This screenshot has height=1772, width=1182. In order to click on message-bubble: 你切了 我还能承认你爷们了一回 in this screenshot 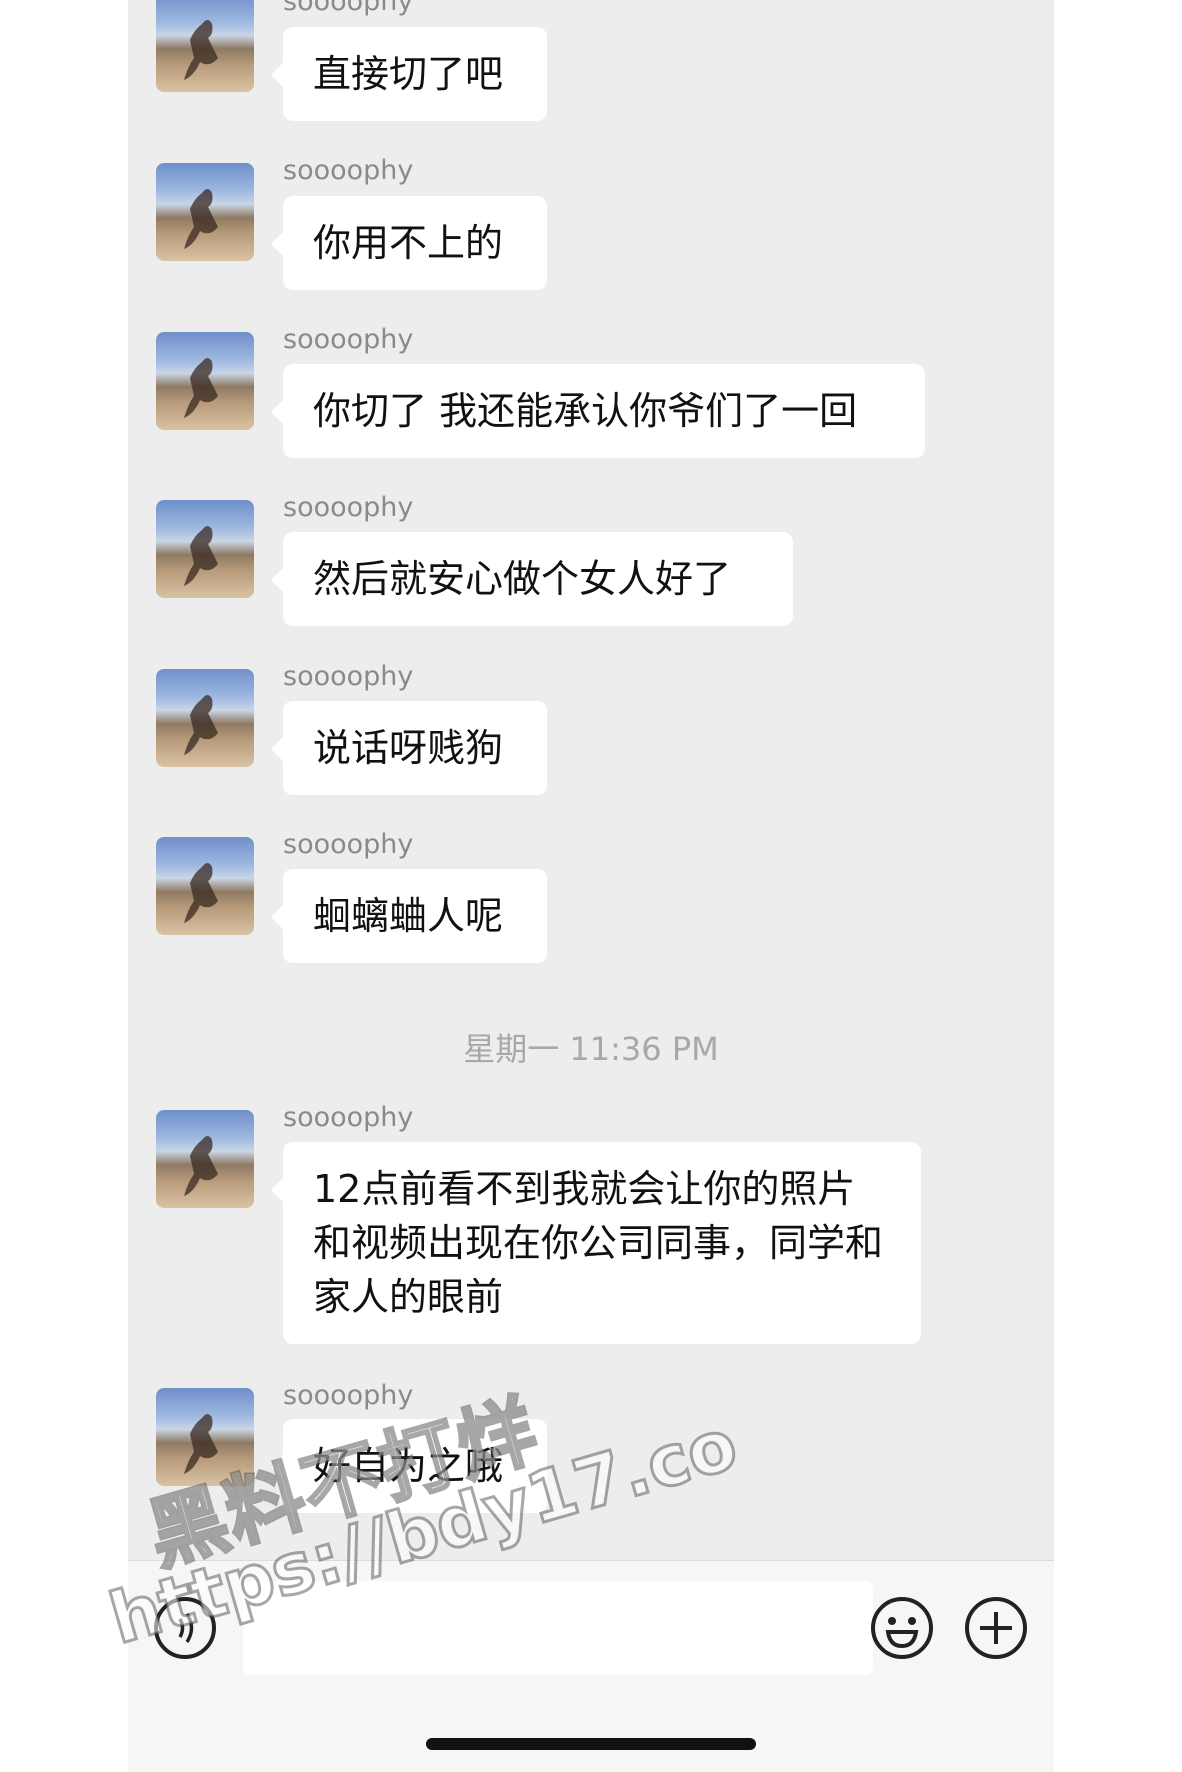, I will do `click(598, 411)`.